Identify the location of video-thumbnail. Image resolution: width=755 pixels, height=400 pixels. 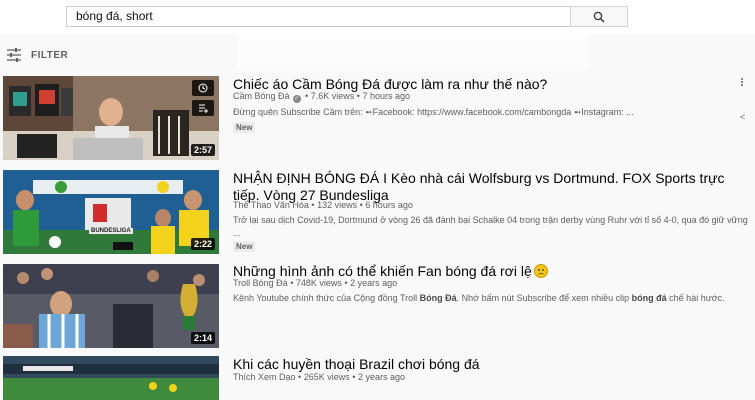
(111, 378).